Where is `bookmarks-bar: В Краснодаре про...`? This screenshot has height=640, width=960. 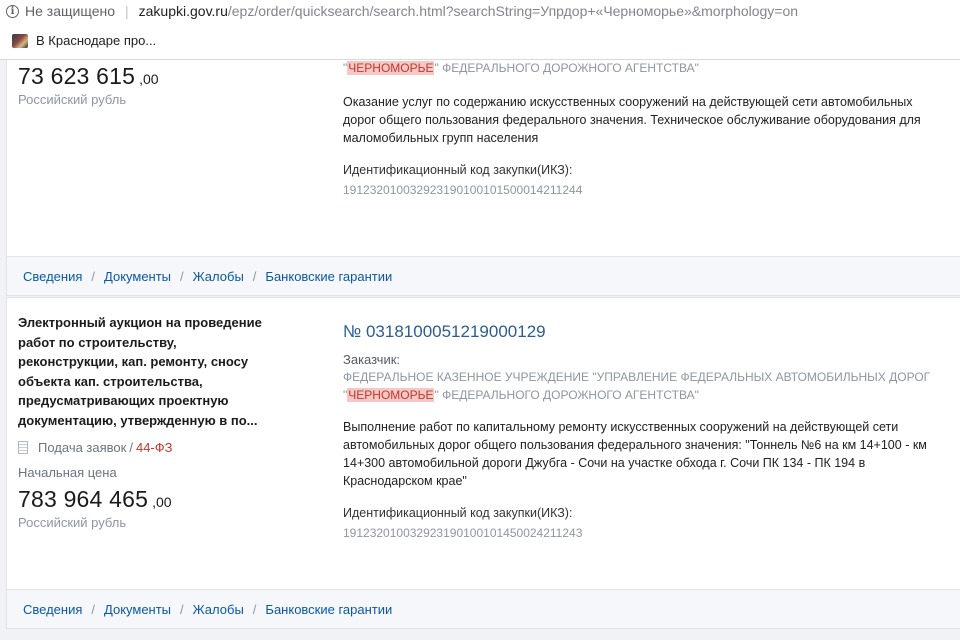
bookmarks-bar: В Краснодаре про... is located at coordinates (480, 41).